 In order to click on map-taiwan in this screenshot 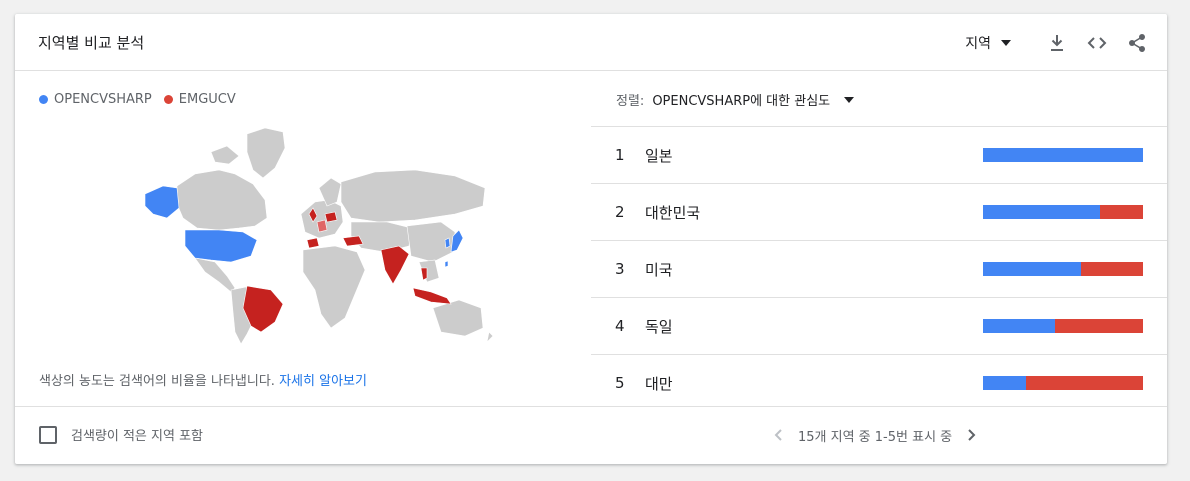, I will do `click(446, 264)`.